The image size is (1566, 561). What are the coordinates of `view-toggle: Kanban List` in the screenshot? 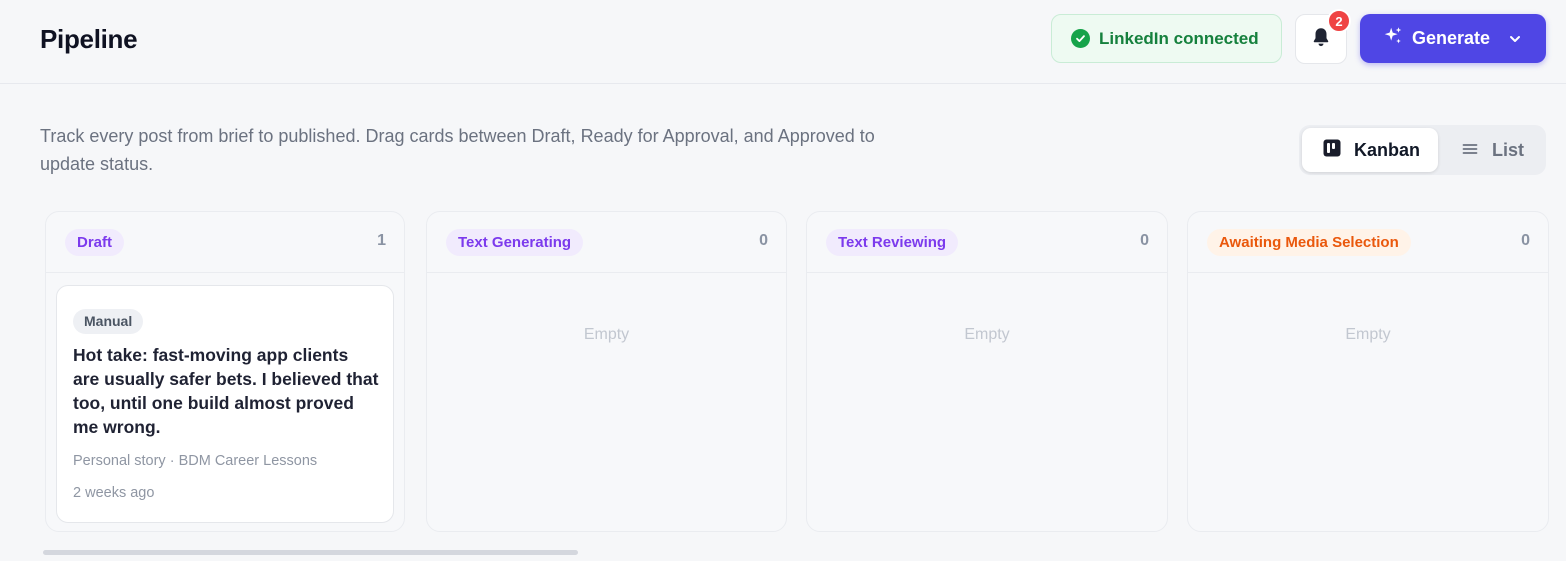 It's located at (1422, 150).